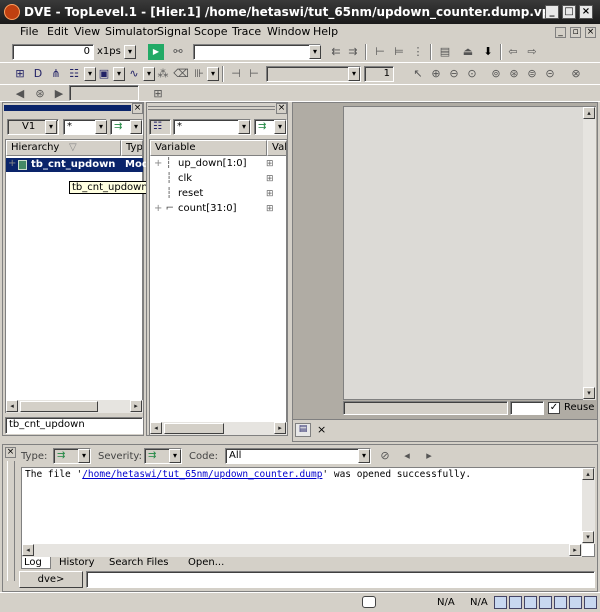 The width and height of the screenshot is (600, 612). I want to click on next-message-icon: ▸, so click(429, 456).